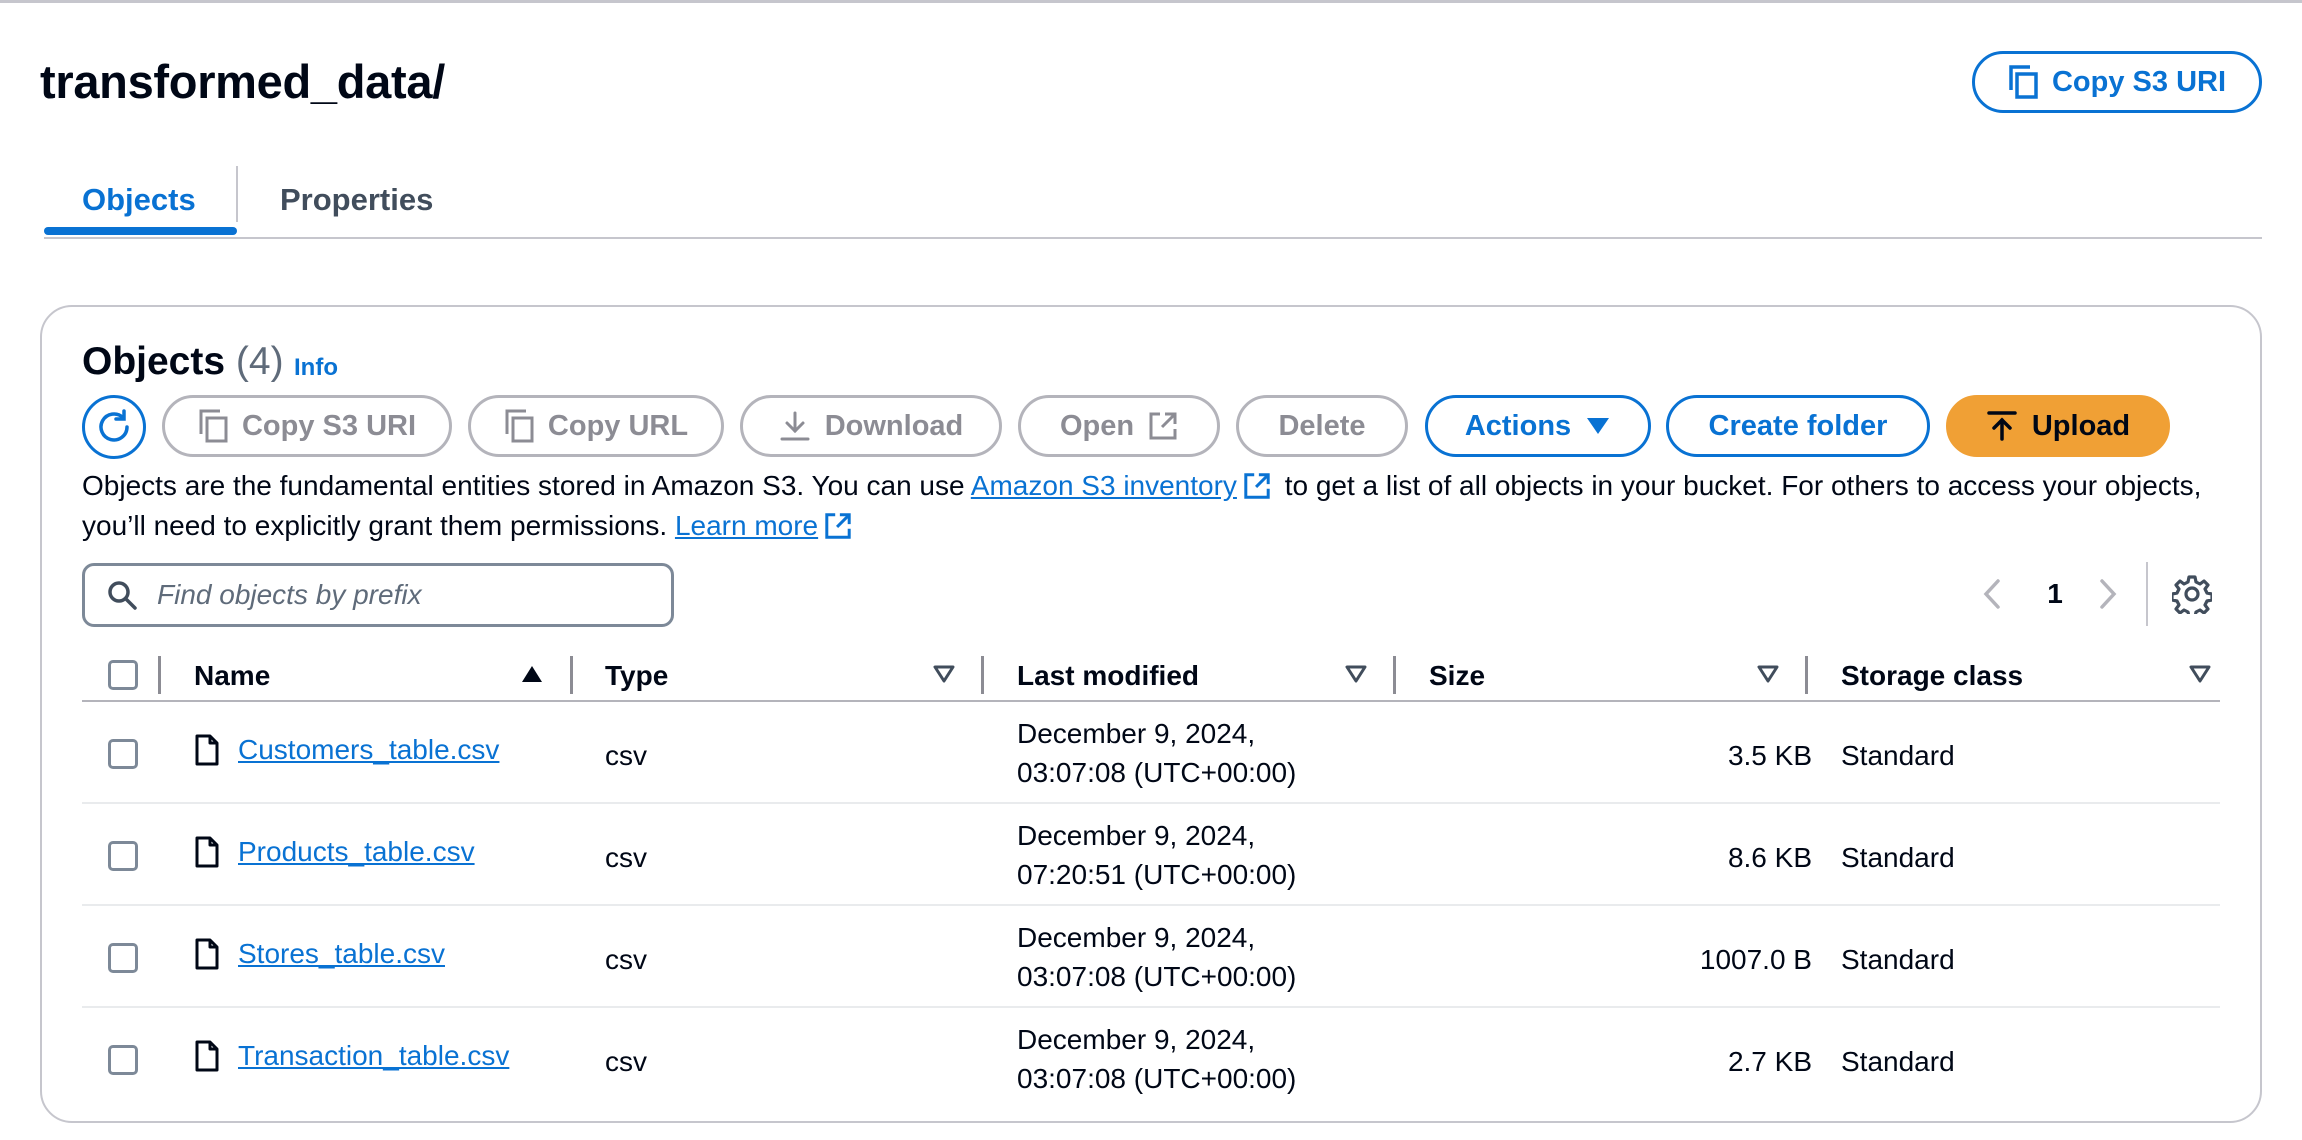 This screenshot has width=2302, height=1140. Describe the element at coordinates (1153, 200) in the screenshot. I see `tab-list: Objects Properties` at that location.